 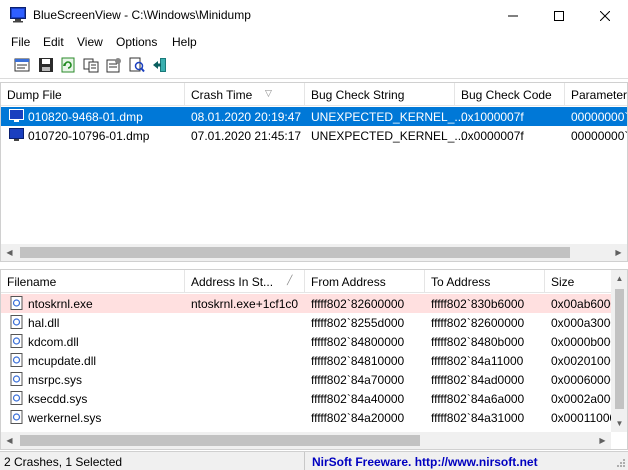 What do you see at coordinates (184, 42) in the screenshot?
I see `menu-help: Help` at bounding box center [184, 42].